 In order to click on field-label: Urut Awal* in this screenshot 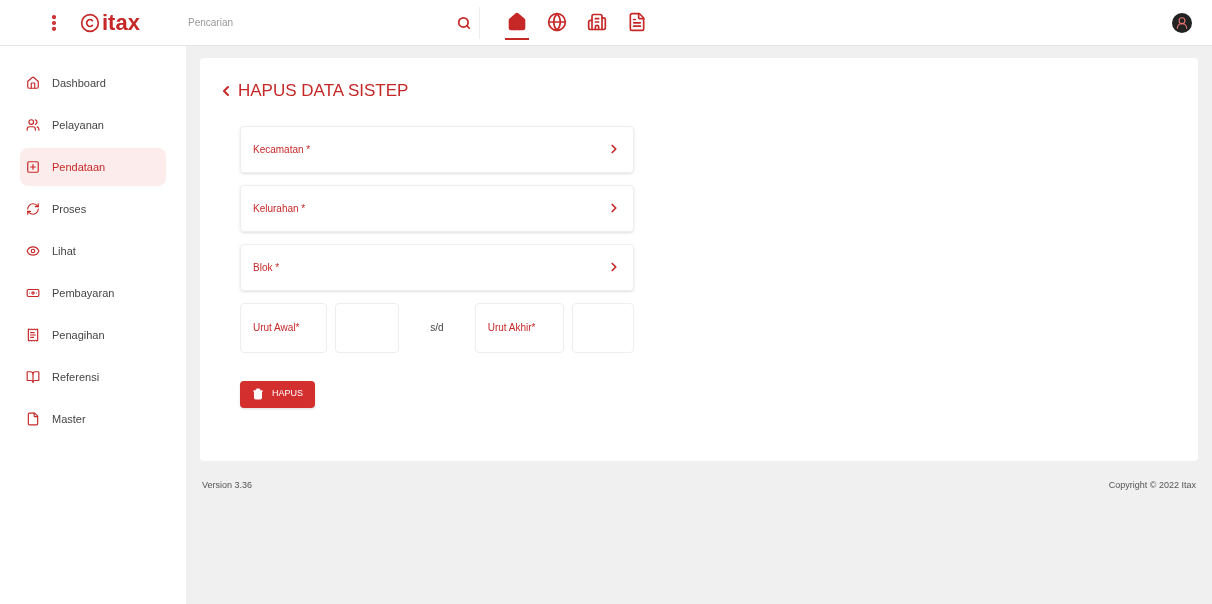, I will do `click(284, 327)`.